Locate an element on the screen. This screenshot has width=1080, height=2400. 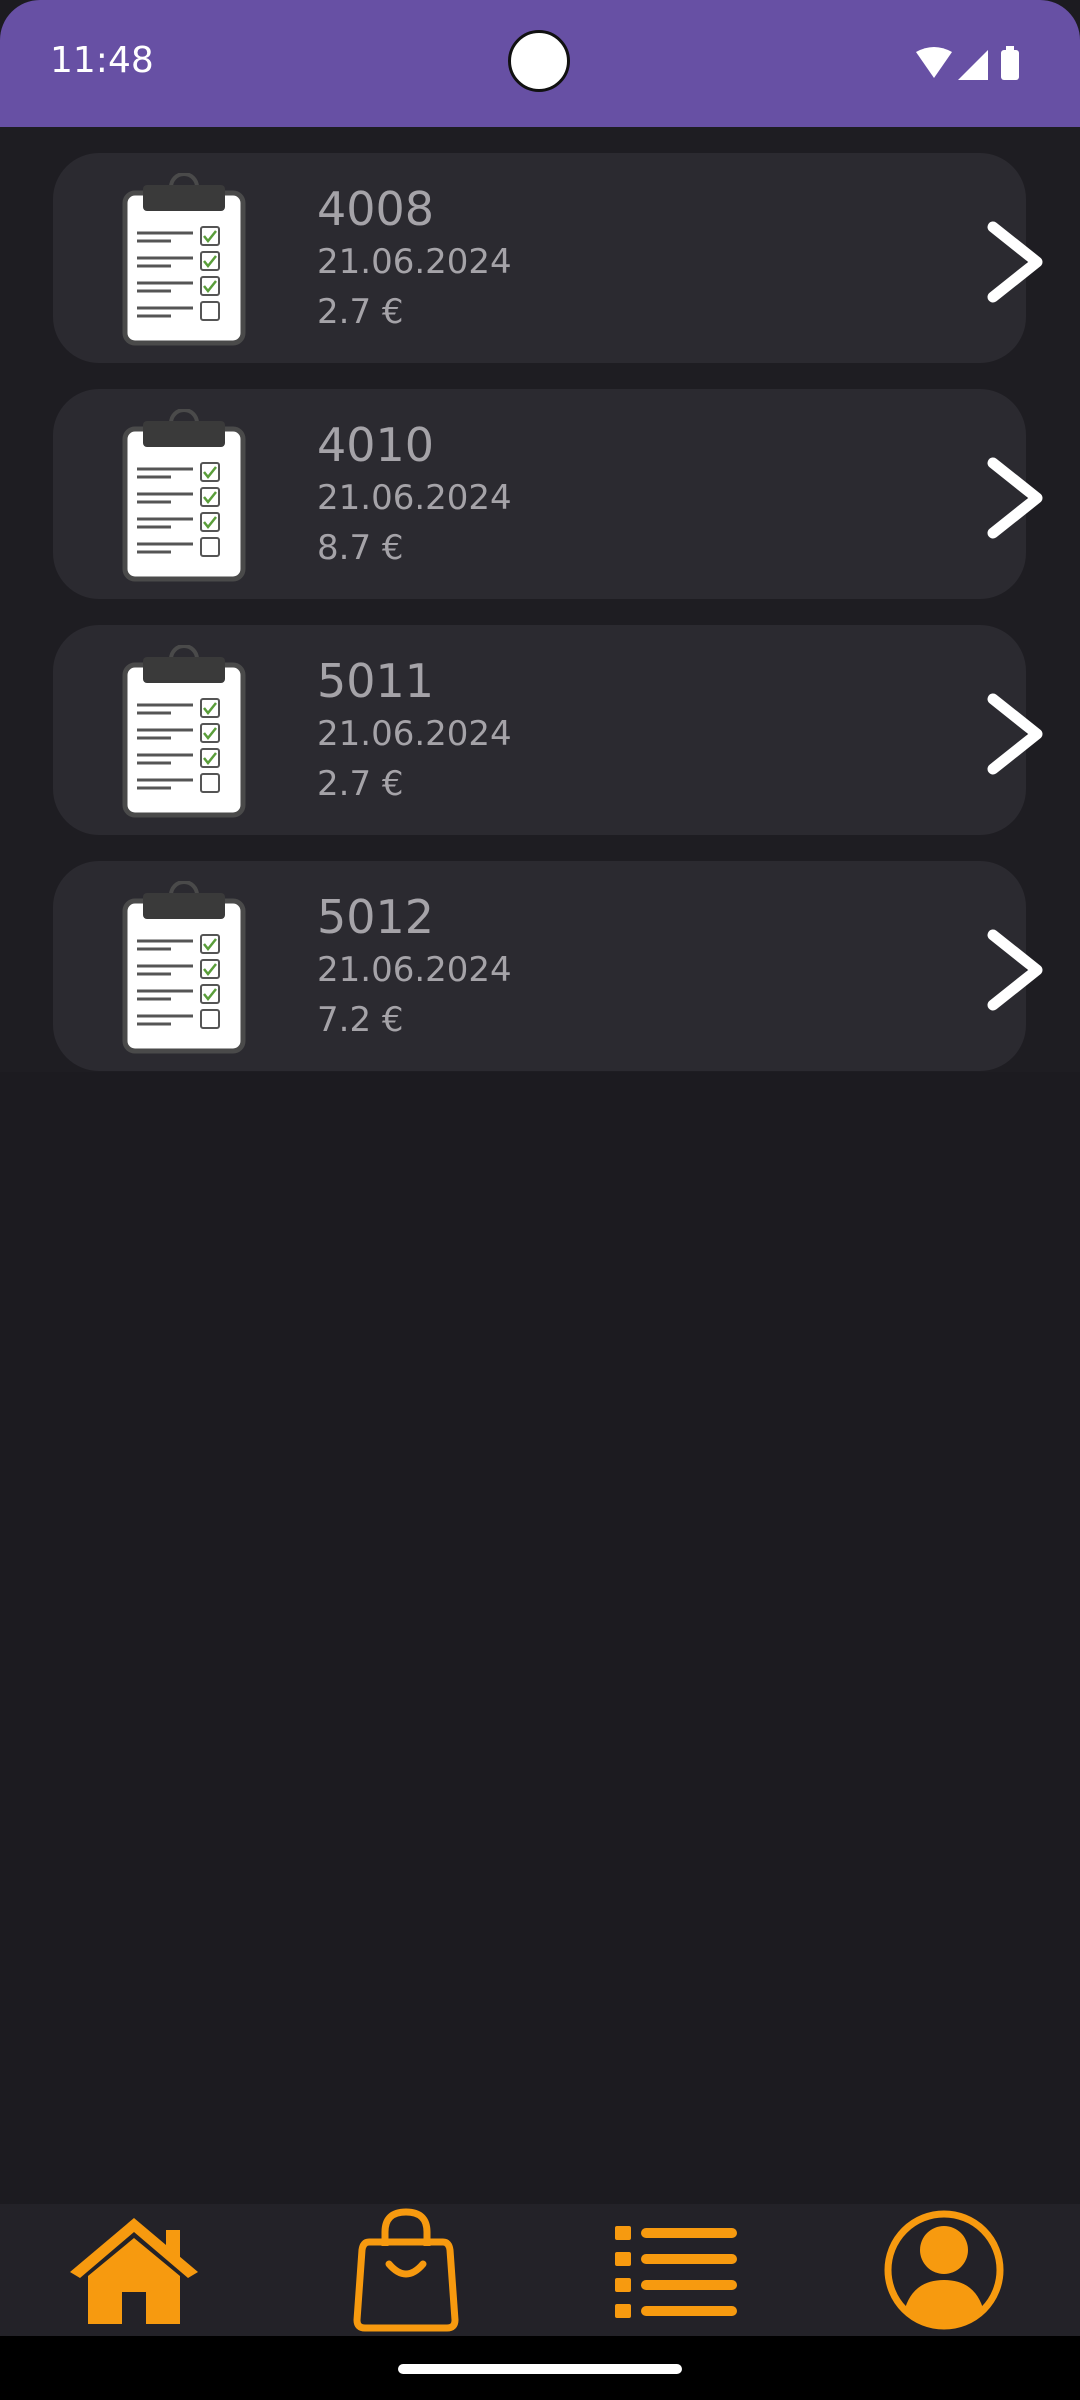
order-number: 5012 is located at coordinates (376, 917).